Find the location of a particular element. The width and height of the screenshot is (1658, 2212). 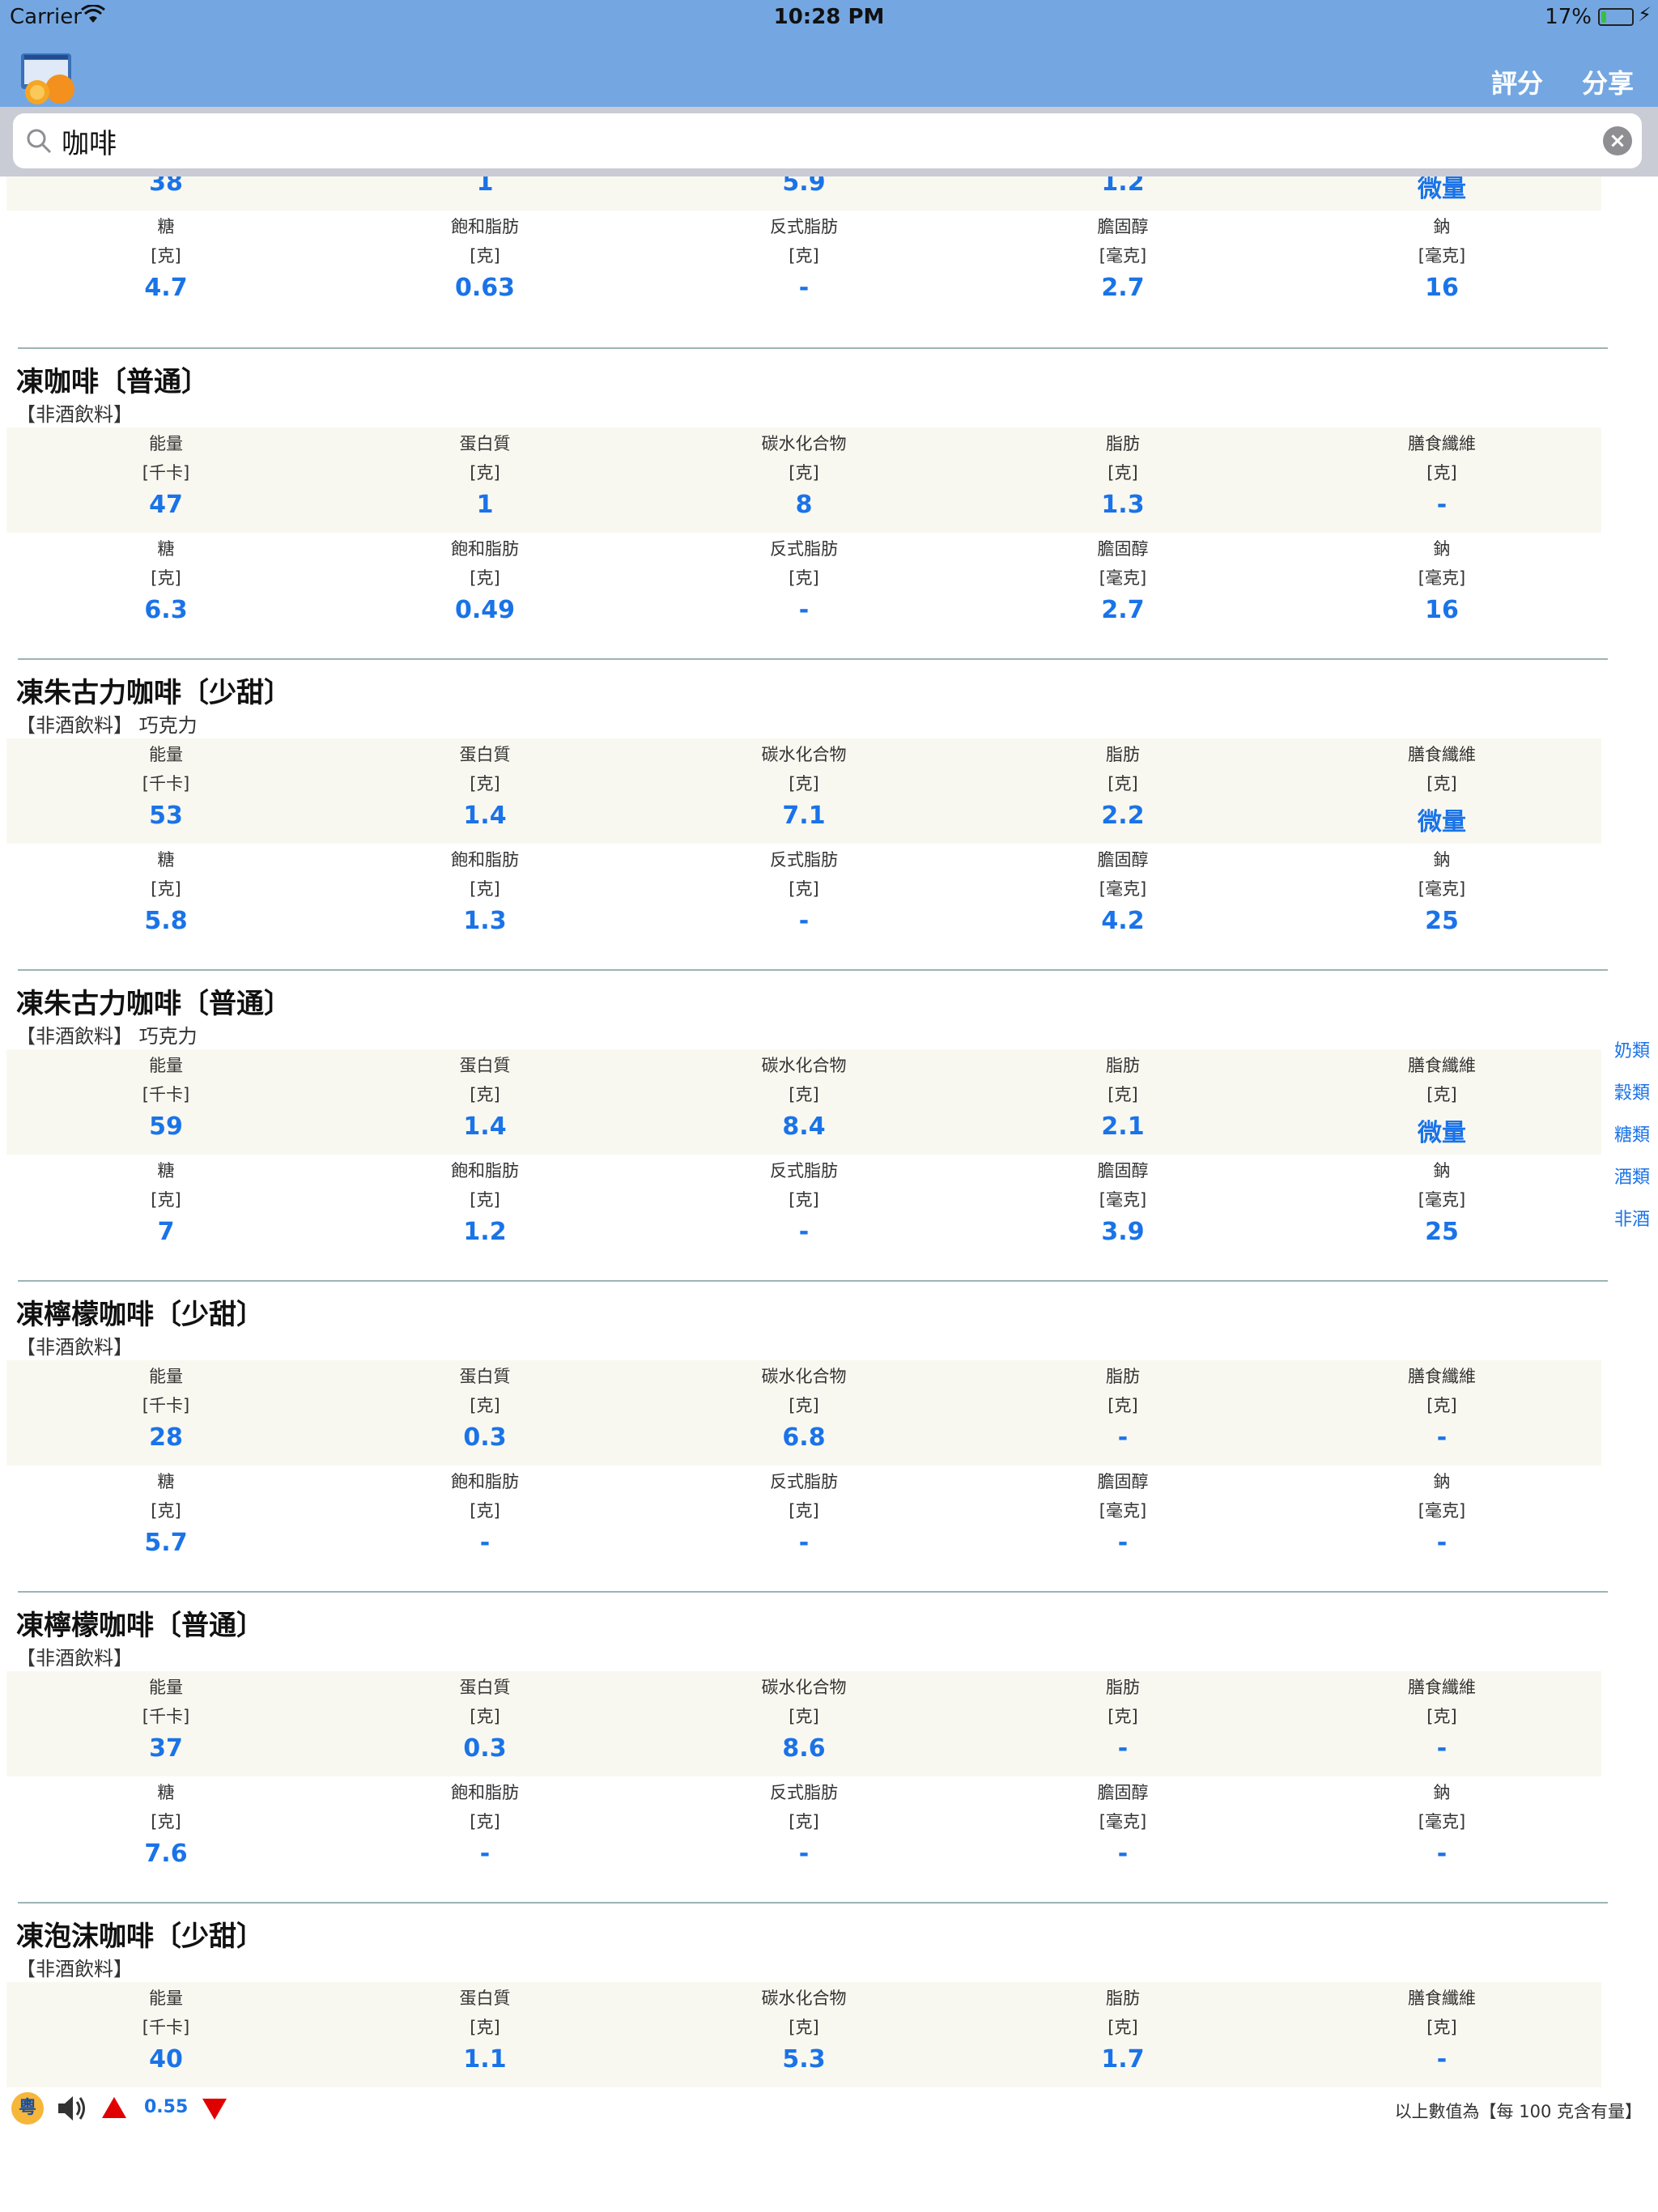

food-title: 凍朱古力咖啡〔普通〕 is located at coordinates (153, 1001).